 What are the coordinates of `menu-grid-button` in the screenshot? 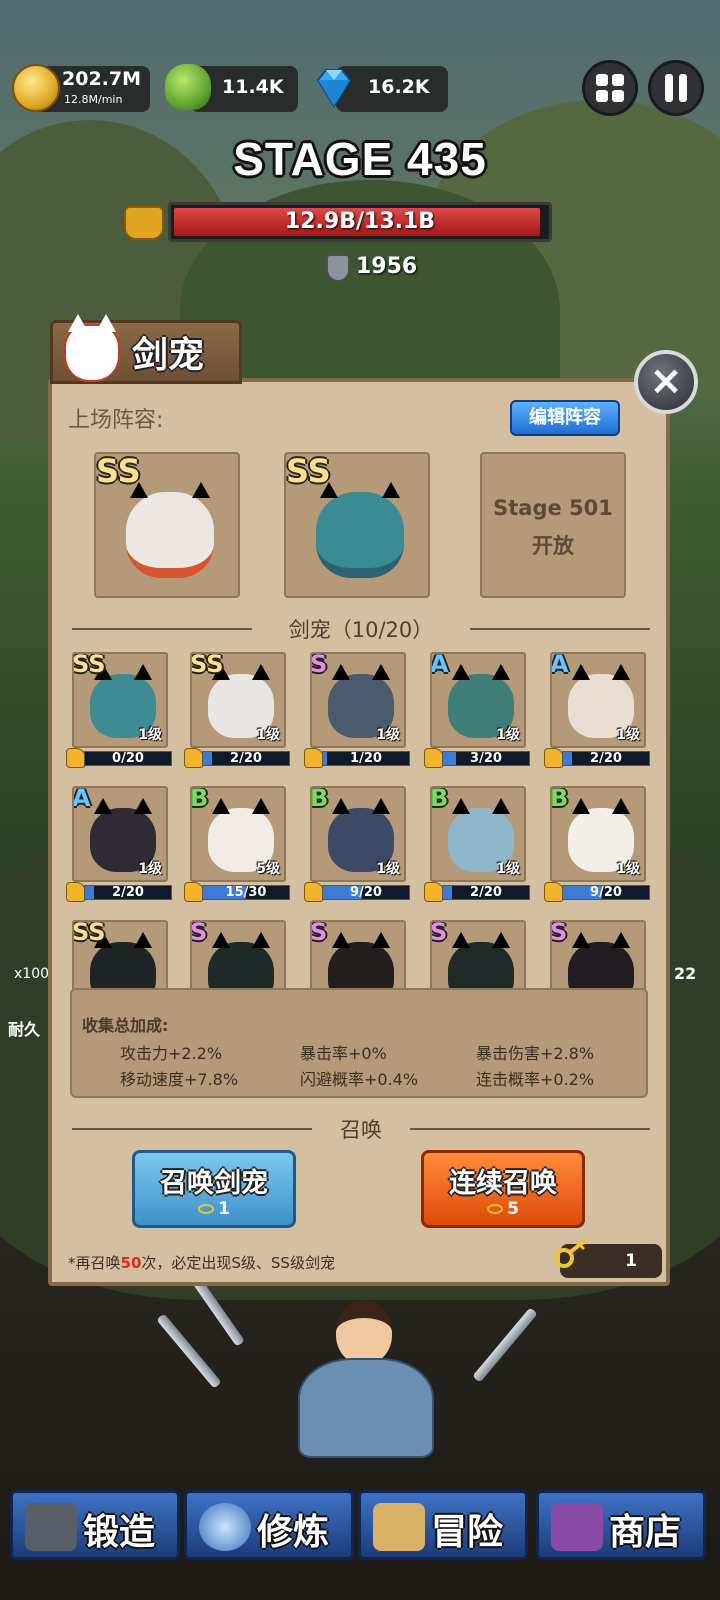 It's located at (610, 88).